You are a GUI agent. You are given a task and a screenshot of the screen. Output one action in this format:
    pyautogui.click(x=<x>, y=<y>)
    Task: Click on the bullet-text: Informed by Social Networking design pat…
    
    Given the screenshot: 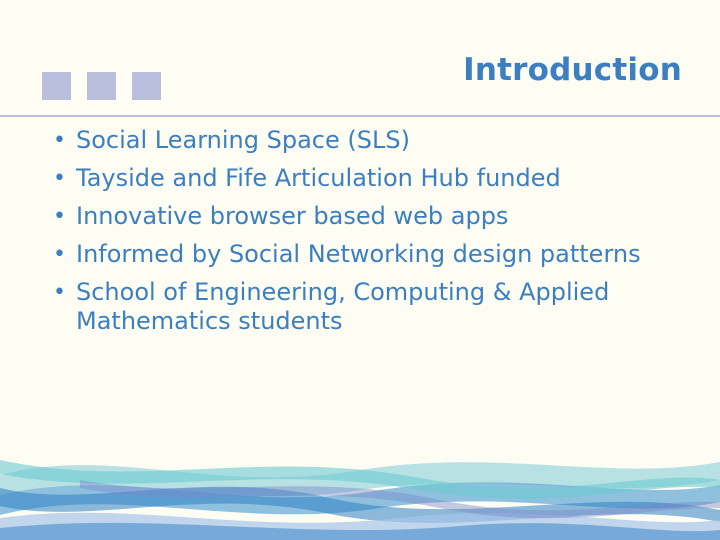 What is the action you would take?
    pyautogui.click(x=358, y=254)
    